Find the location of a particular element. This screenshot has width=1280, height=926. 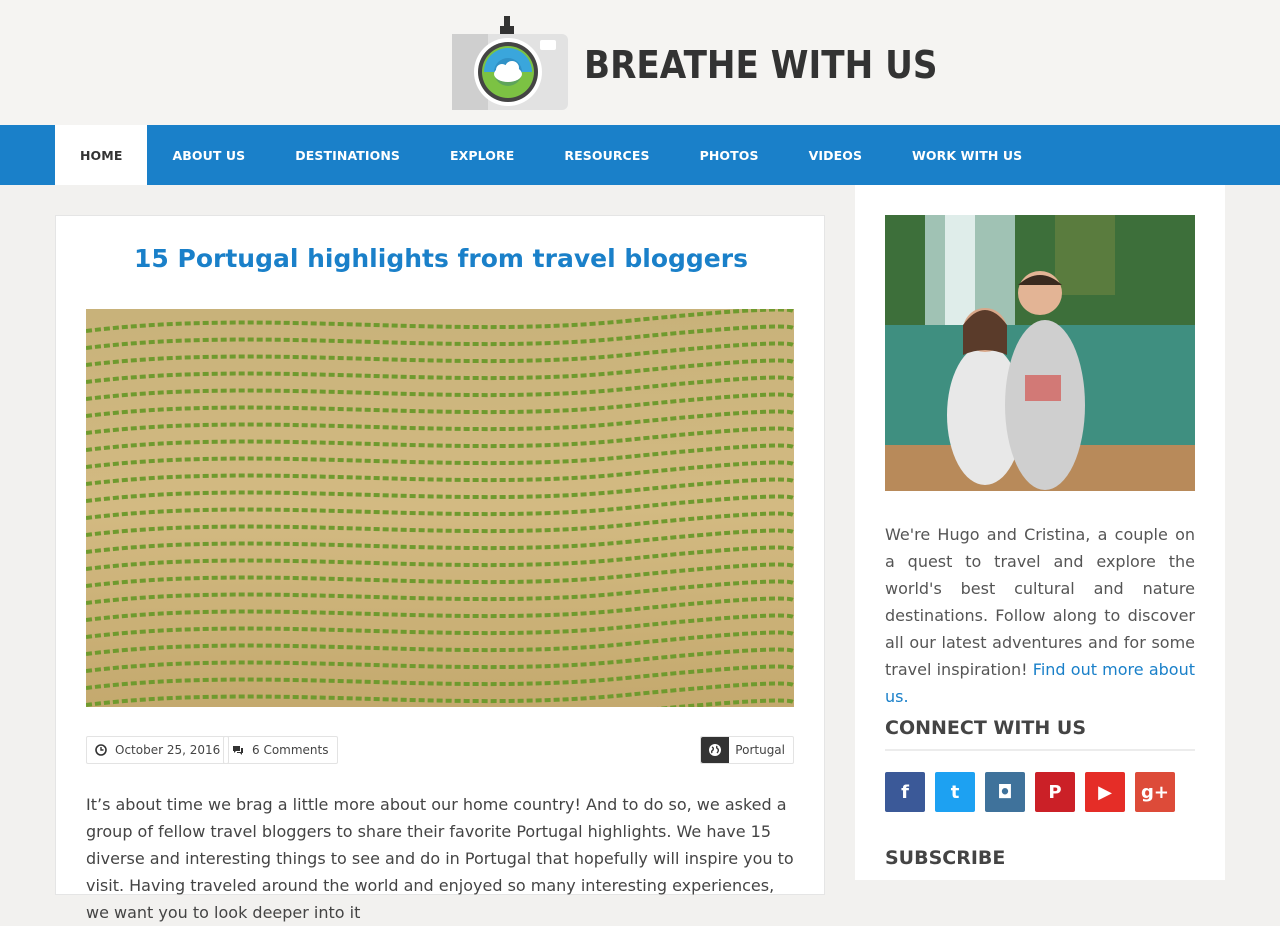

instagram-button: ◘ is located at coordinates (1005, 792).